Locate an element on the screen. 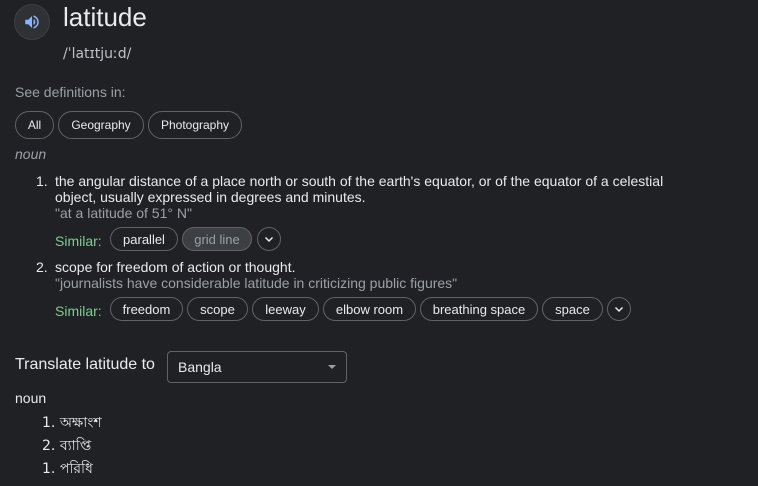  synonym-elbow-room: elbow room is located at coordinates (369, 309).